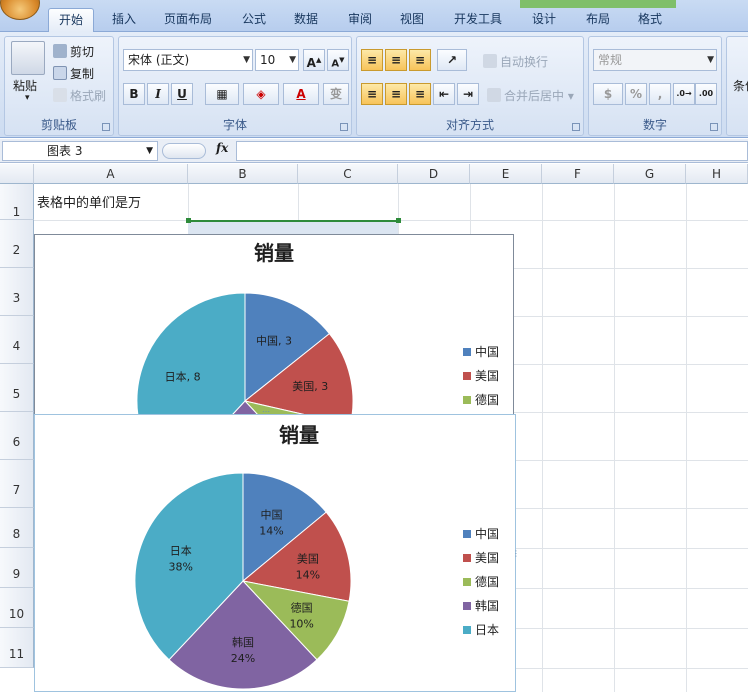 The image size is (748, 692). What do you see at coordinates (372, 94) in the screenshot?
I see `align-left-button: ≡` at bounding box center [372, 94].